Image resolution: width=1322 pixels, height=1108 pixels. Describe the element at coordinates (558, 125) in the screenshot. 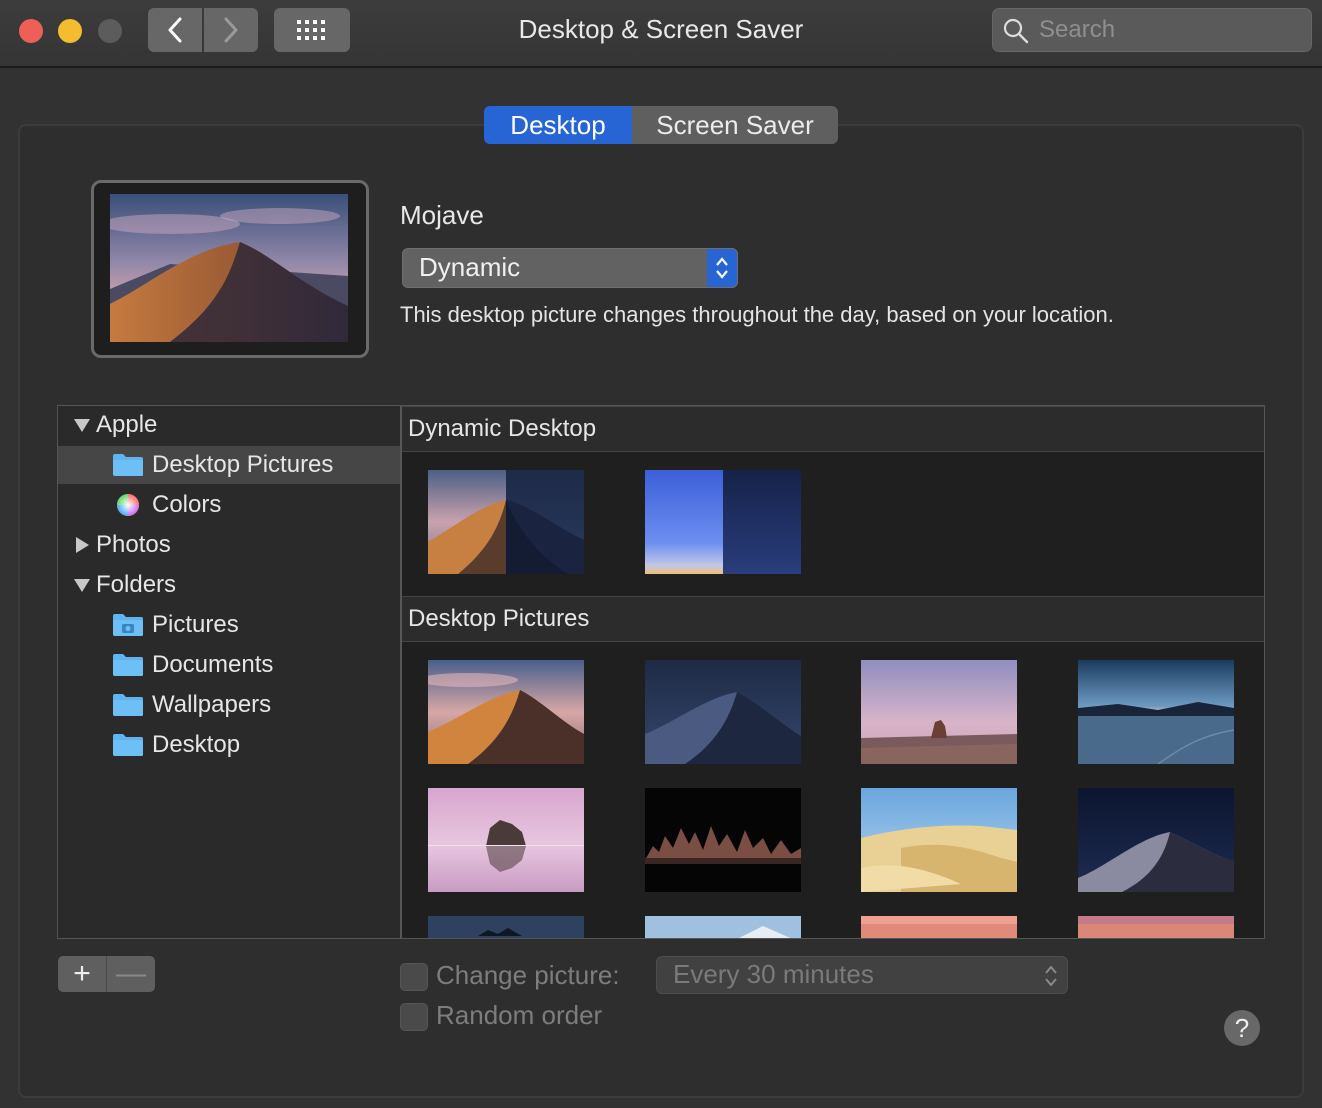

I see `tab-desktop: Desktop` at that location.